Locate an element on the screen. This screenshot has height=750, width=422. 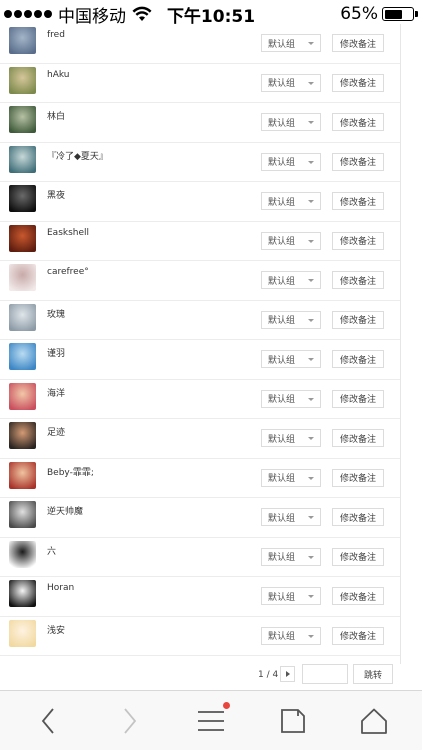
page-jump-input is located at coordinates (325, 674).